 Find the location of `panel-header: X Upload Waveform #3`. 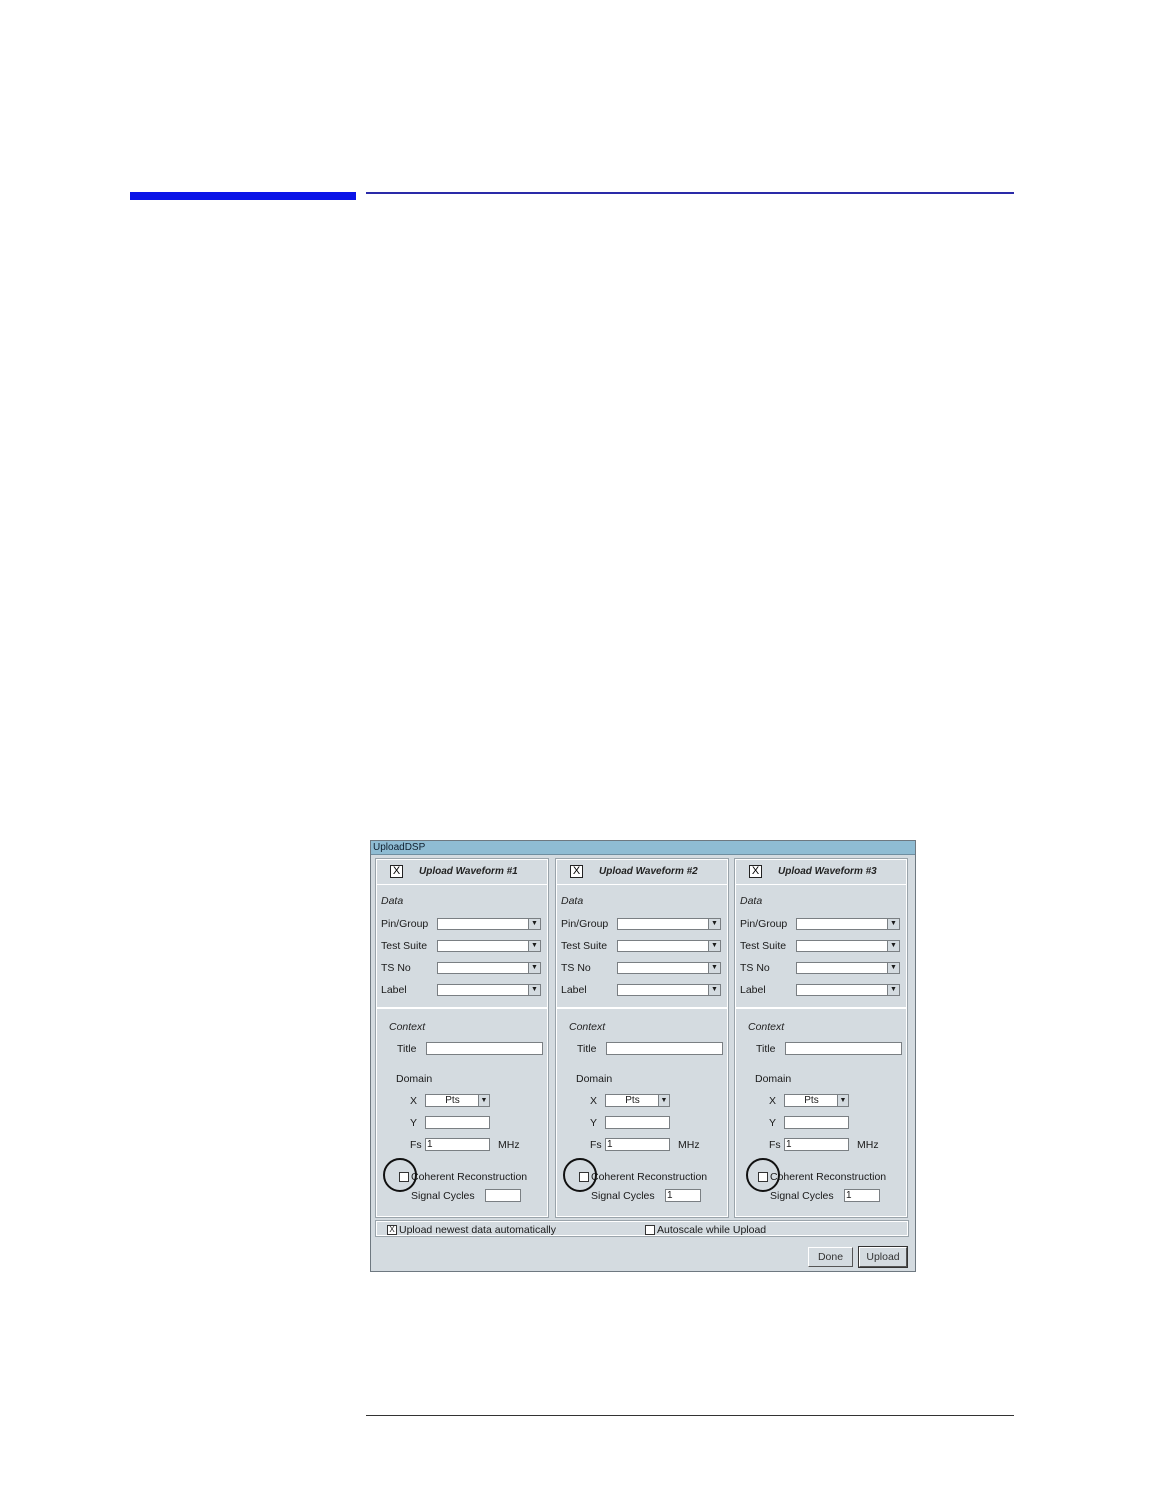

panel-header: X Upload Waveform #3 is located at coordinates (821, 872).